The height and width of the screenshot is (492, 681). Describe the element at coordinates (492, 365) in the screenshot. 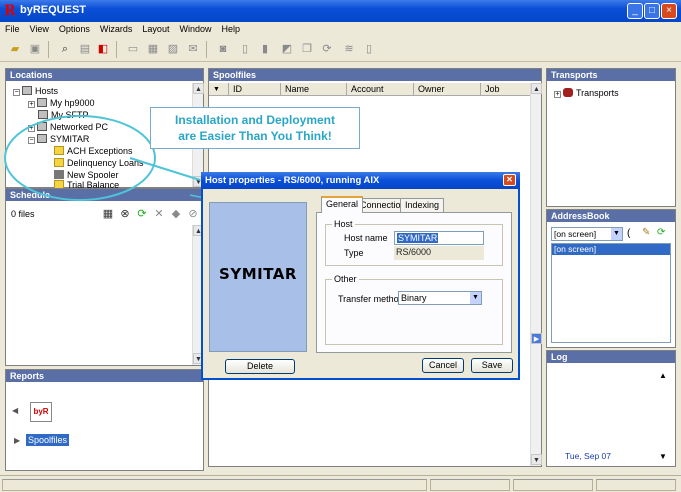

I see `save-button: Save` at that location.